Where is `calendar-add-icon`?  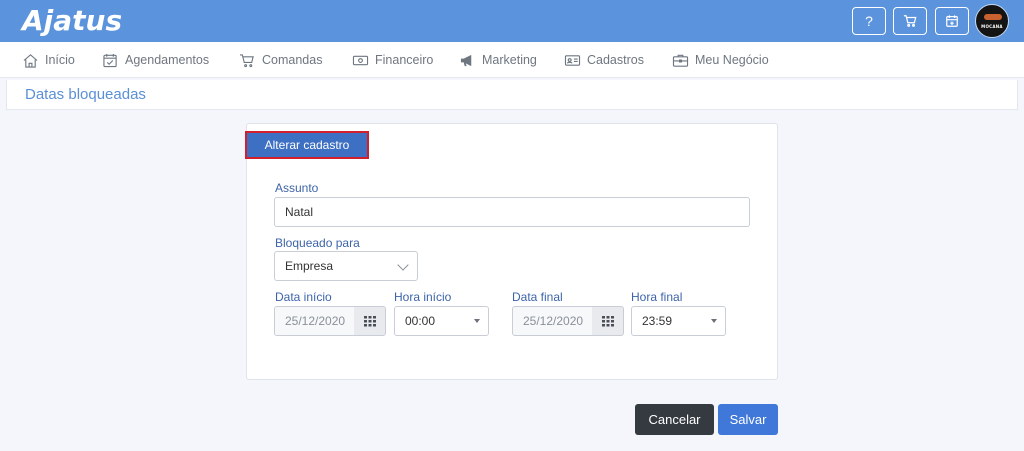 calendar-add-icon is located at coordinates (952, 21).